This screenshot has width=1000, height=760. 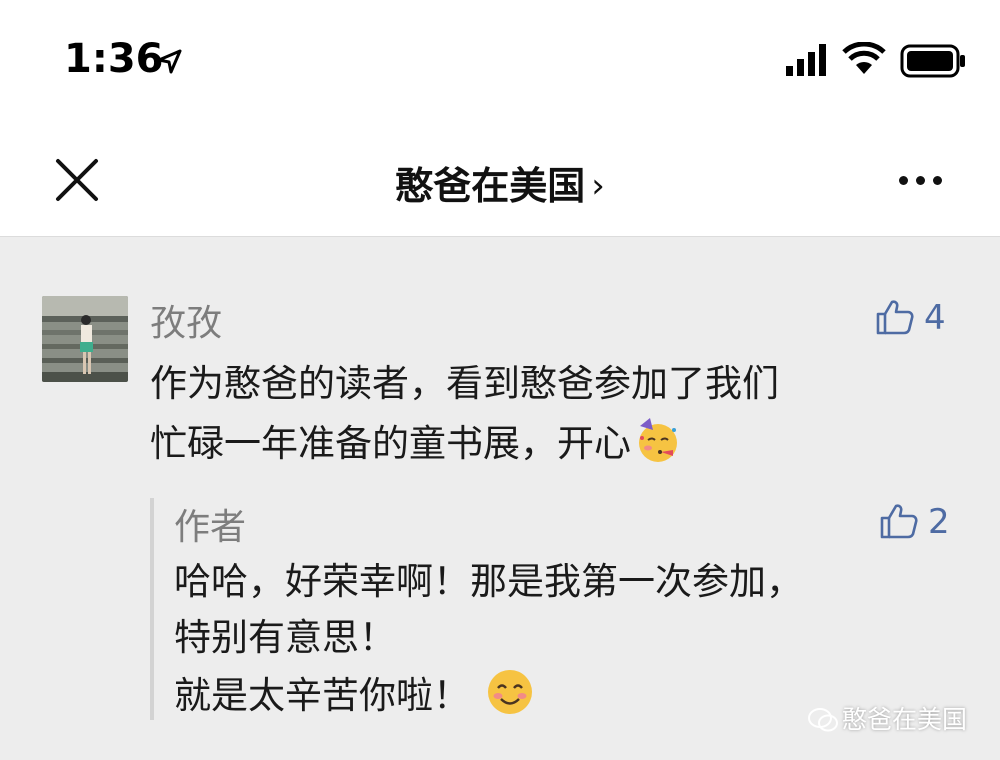 I want to click on like-button: 4, so click(x=911, y=318).